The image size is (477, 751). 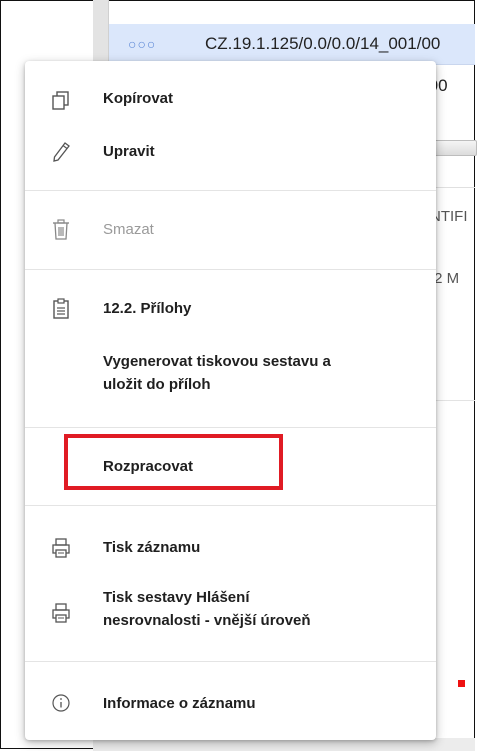 I want to click on menu-item-record-info: Informace o záznamu, so click(x=230, y=704).